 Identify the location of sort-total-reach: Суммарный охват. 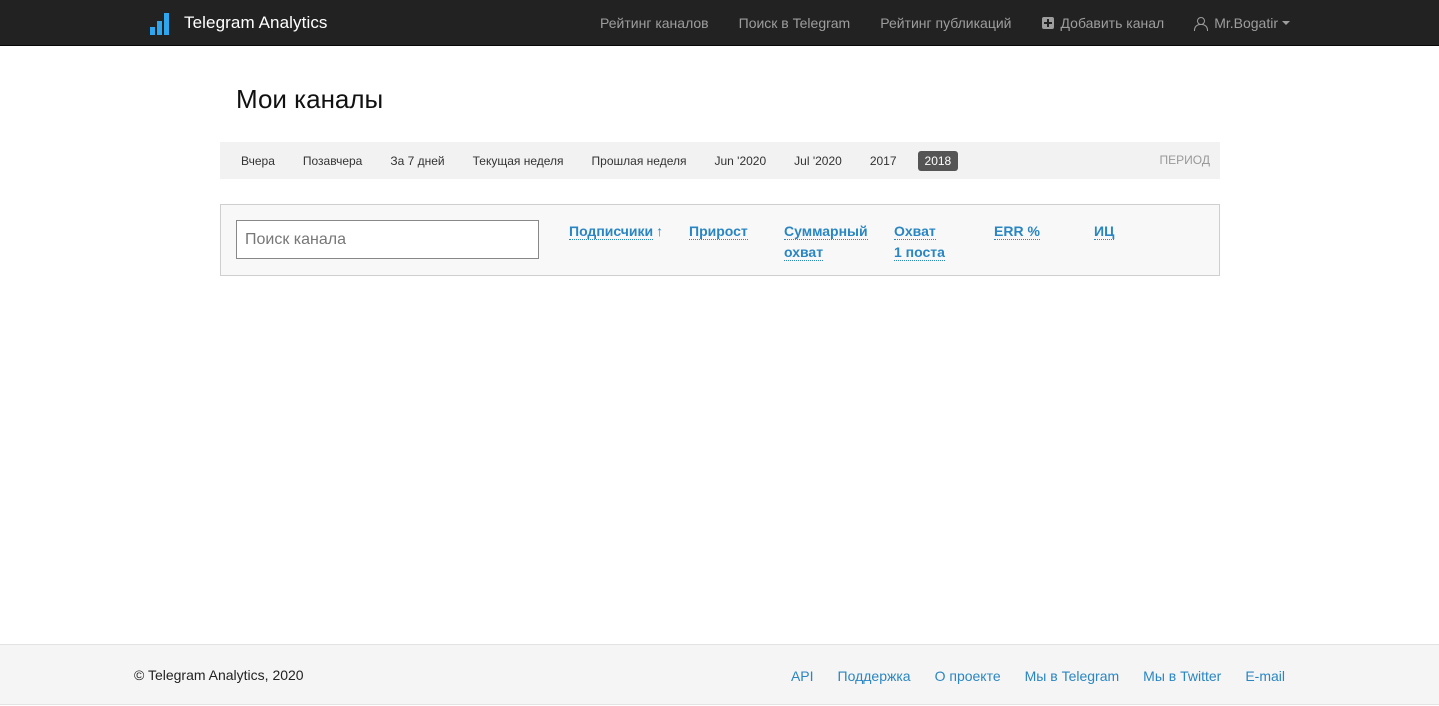
(826, 242).